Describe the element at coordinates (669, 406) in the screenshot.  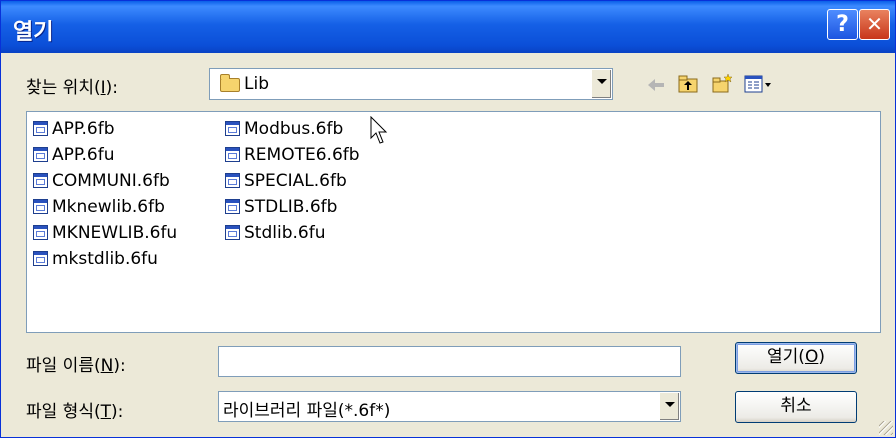
I see `filetype-dropdown-arrow` at that location.